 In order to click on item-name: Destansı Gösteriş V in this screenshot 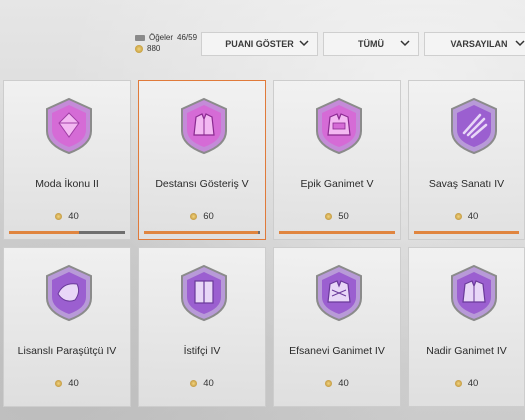, I will do `click(202, 184)`.